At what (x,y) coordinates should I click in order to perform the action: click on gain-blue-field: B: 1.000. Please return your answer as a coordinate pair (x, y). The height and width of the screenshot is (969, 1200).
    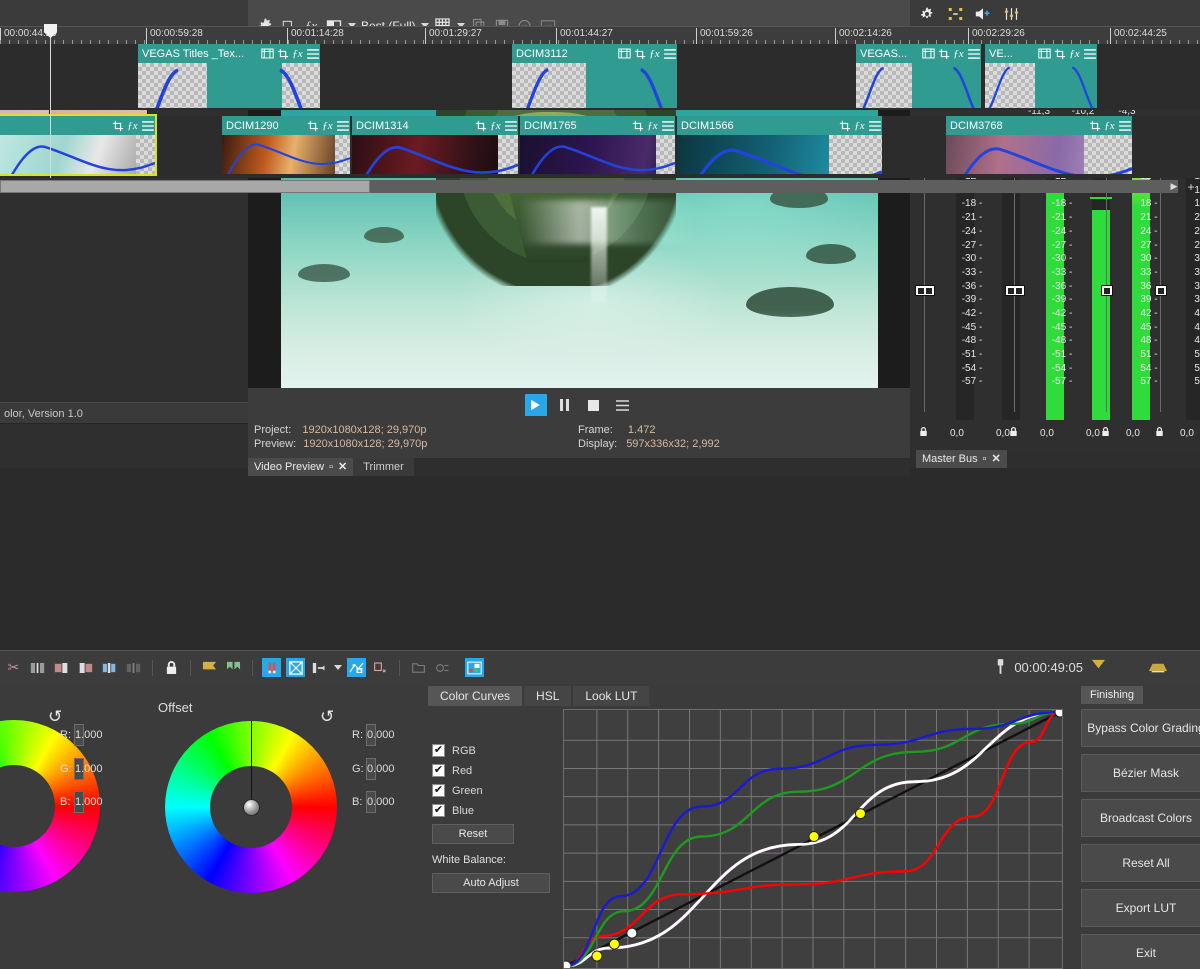
    Looking at the image, I should click on (81, 802).